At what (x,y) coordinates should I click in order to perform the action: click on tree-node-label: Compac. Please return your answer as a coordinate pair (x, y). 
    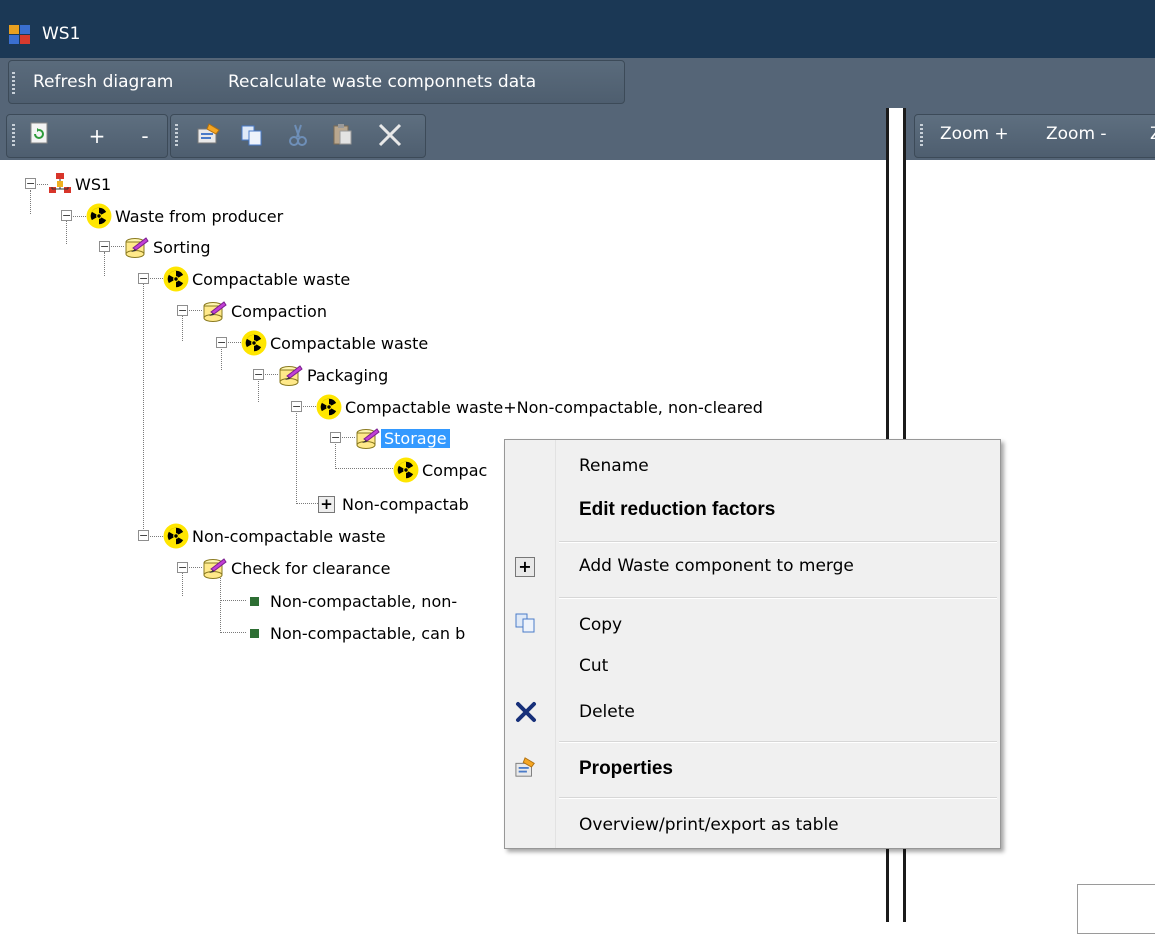
    Looking at the image, I should click on (455, 470).